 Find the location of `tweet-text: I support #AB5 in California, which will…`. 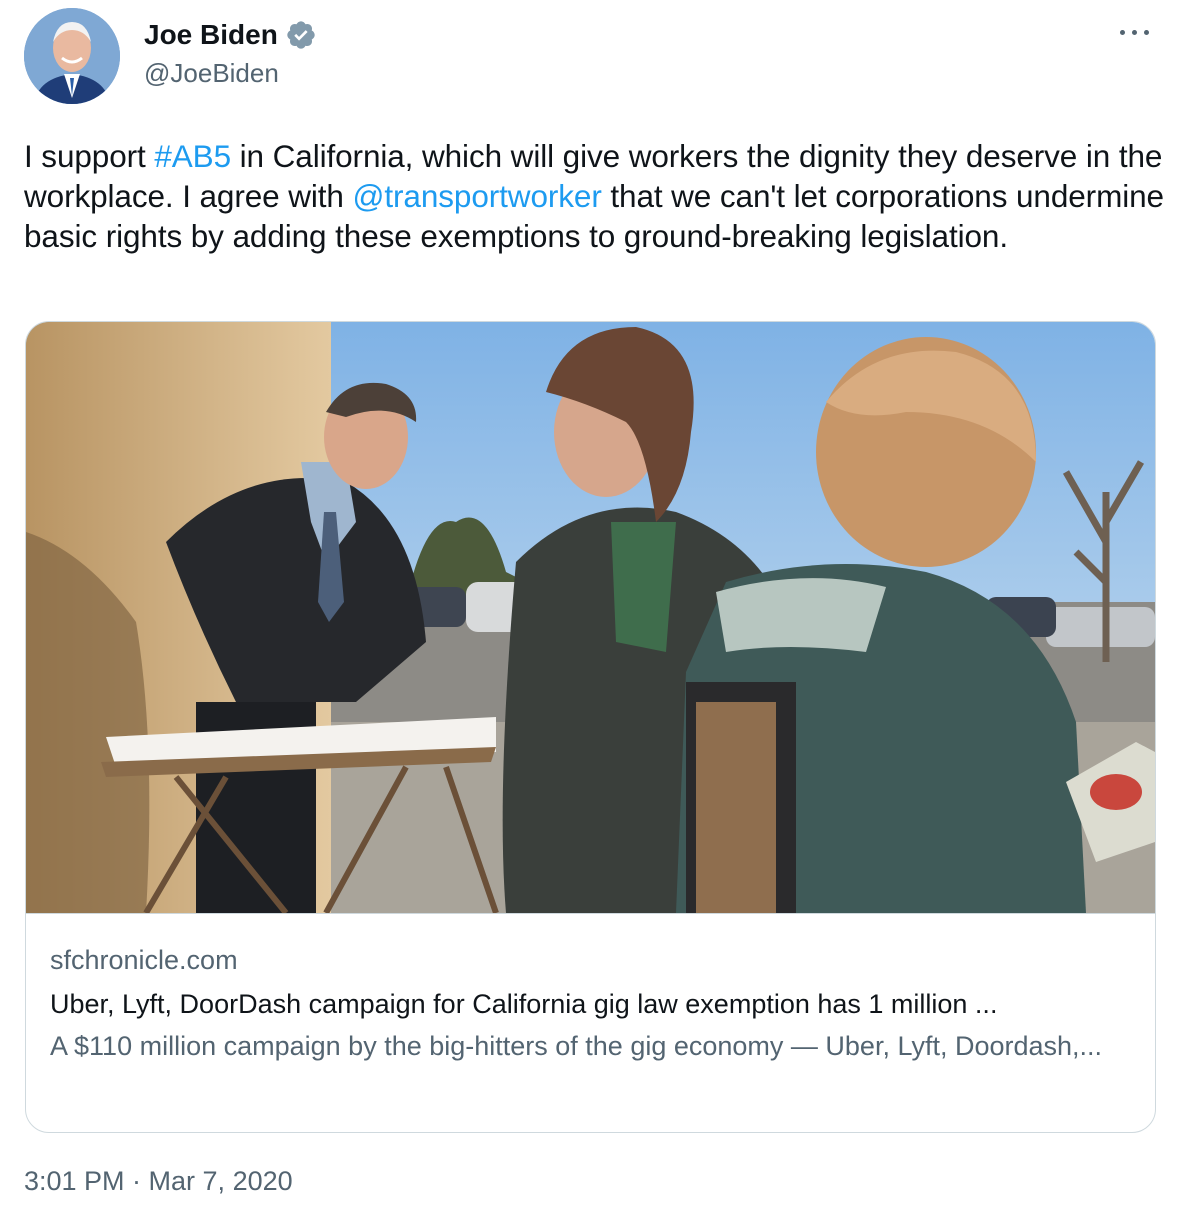

tweet-text: I support #AB5 in California, which will… is located at coordinates (594, 196).